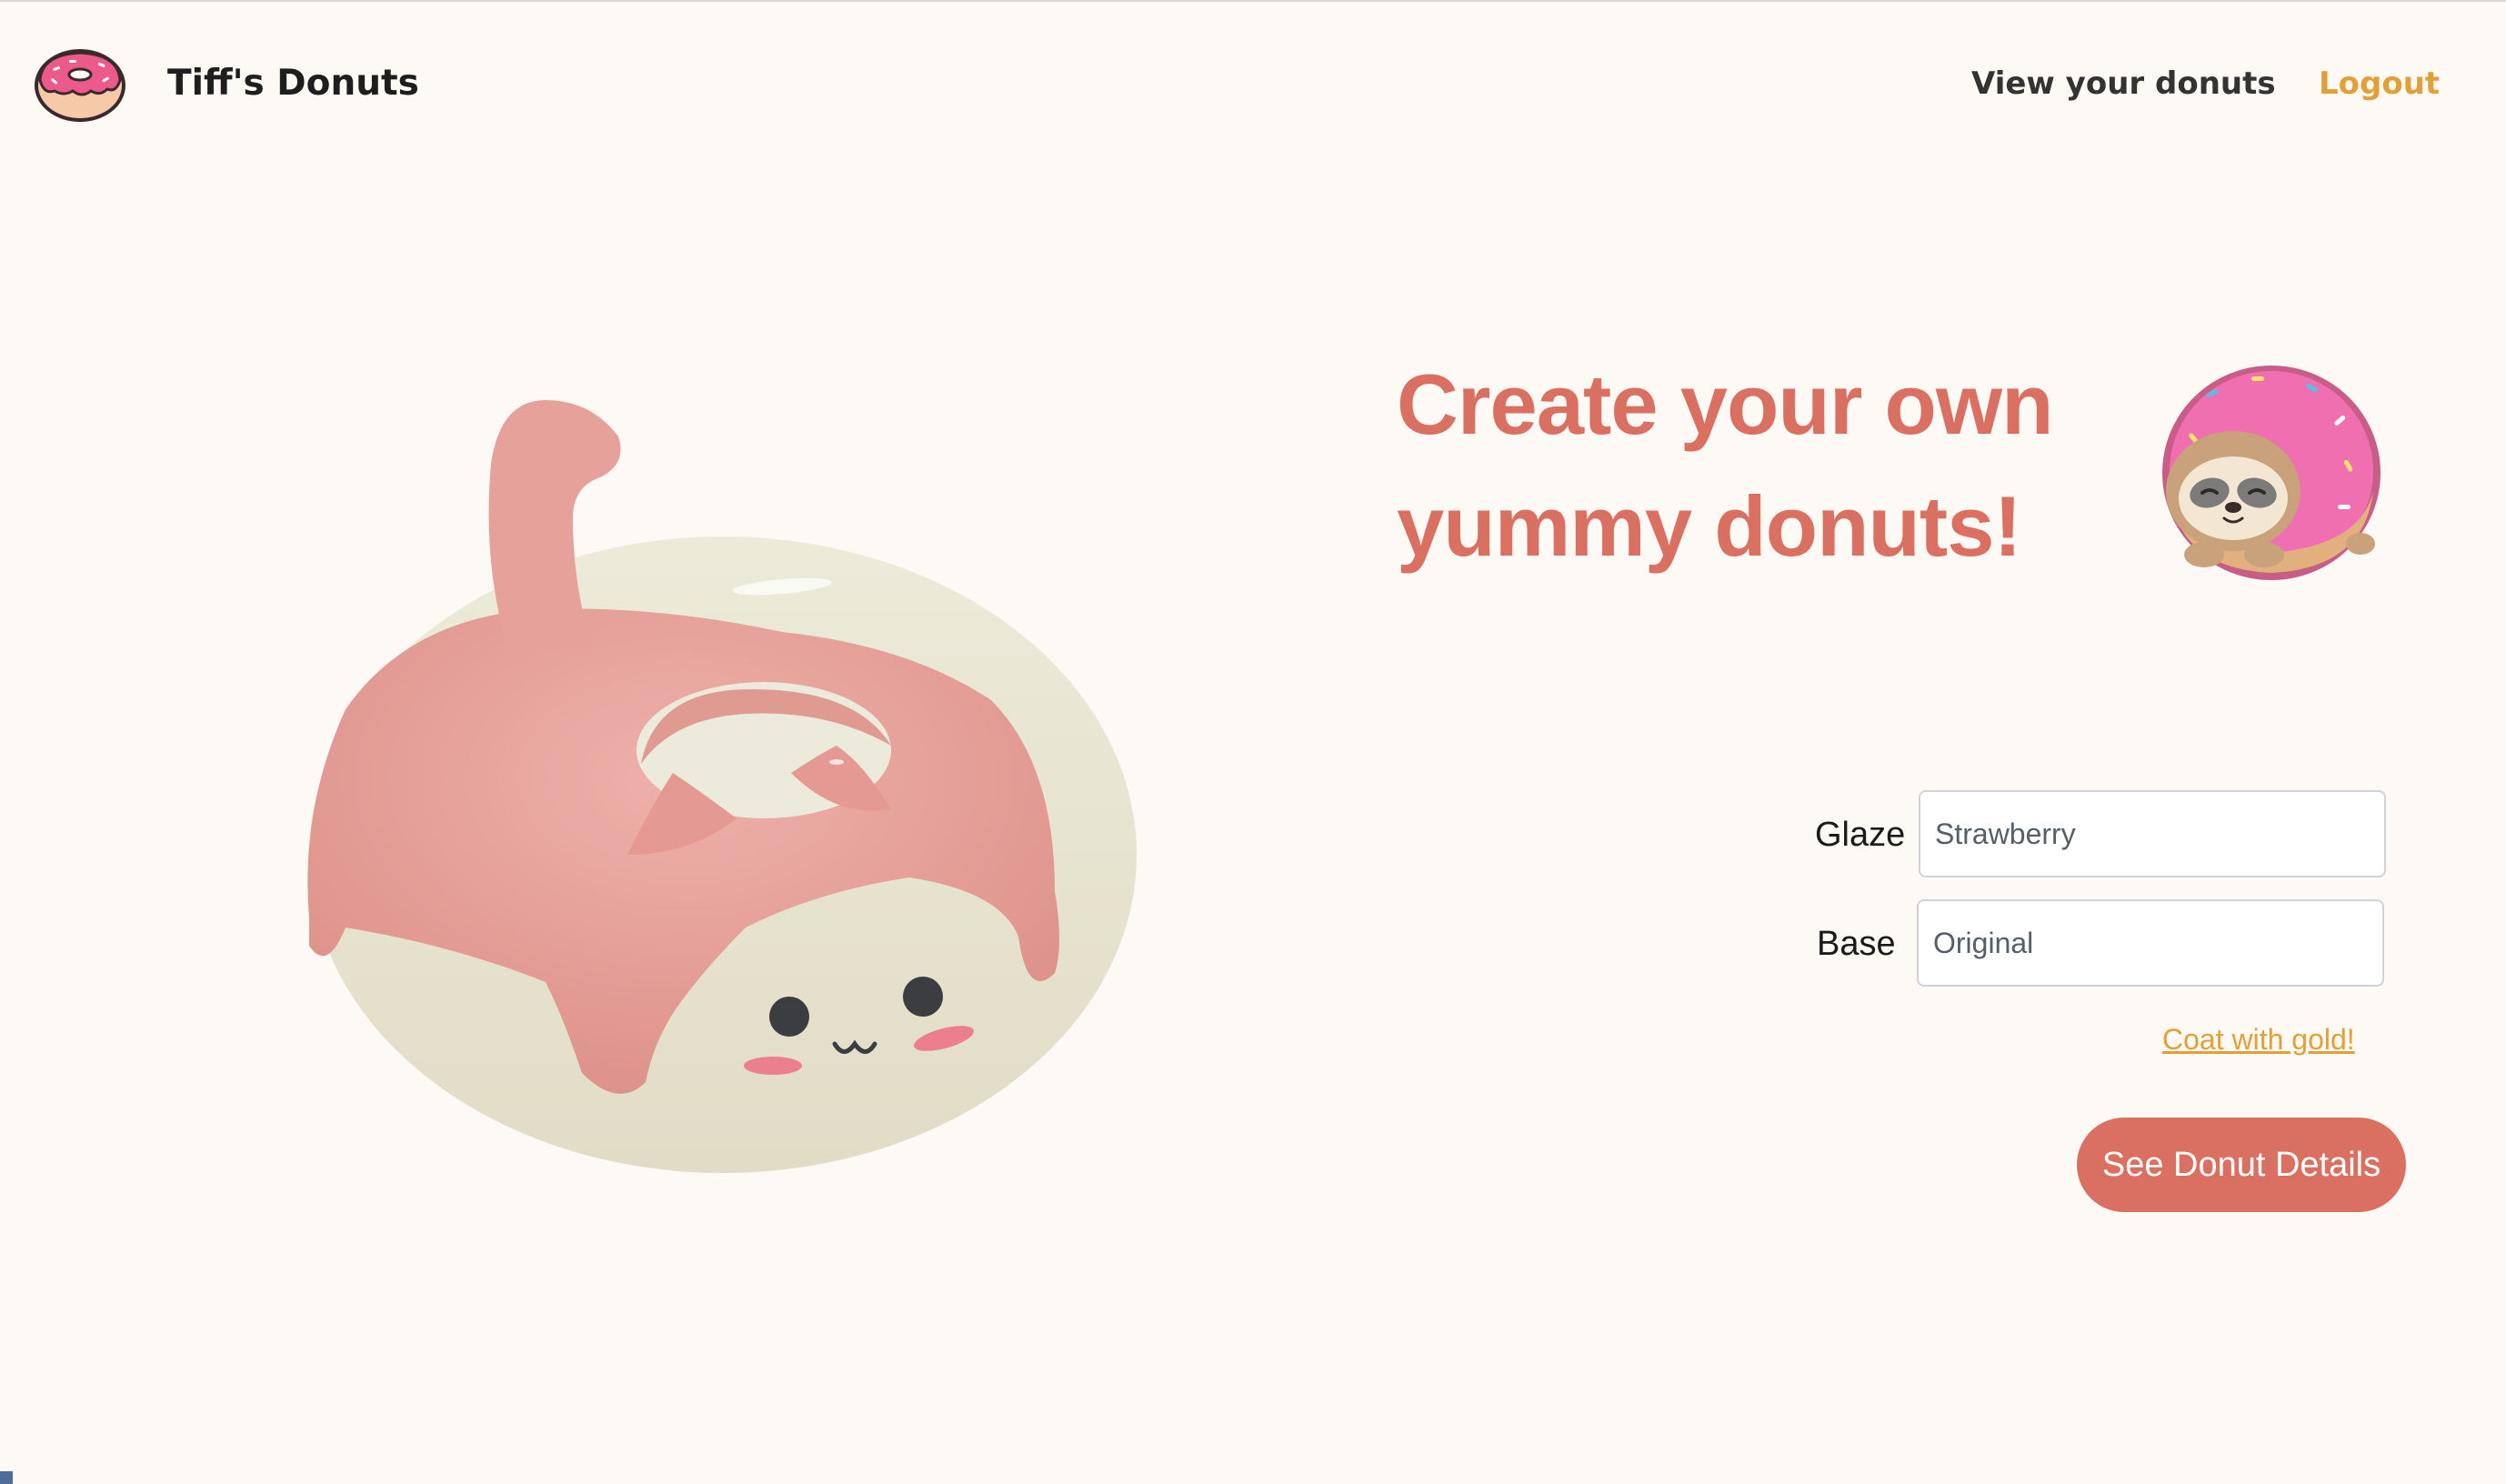 Image resolution: width=2506 pixels, height=1484 pixels. Describe the element at coordinates (2241, 1165) in the screenshot. I see `see-donut-details-button: See Donut Details` at that location.